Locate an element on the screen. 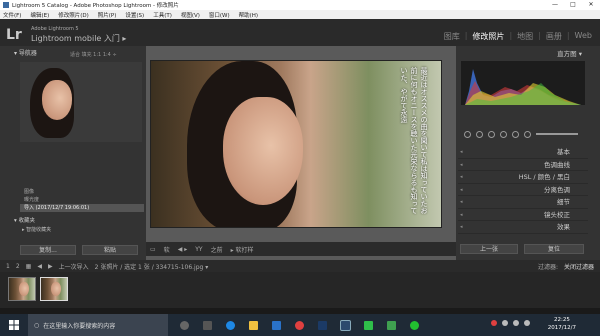  spot-removal-icon is located at coordinates (479, 134).